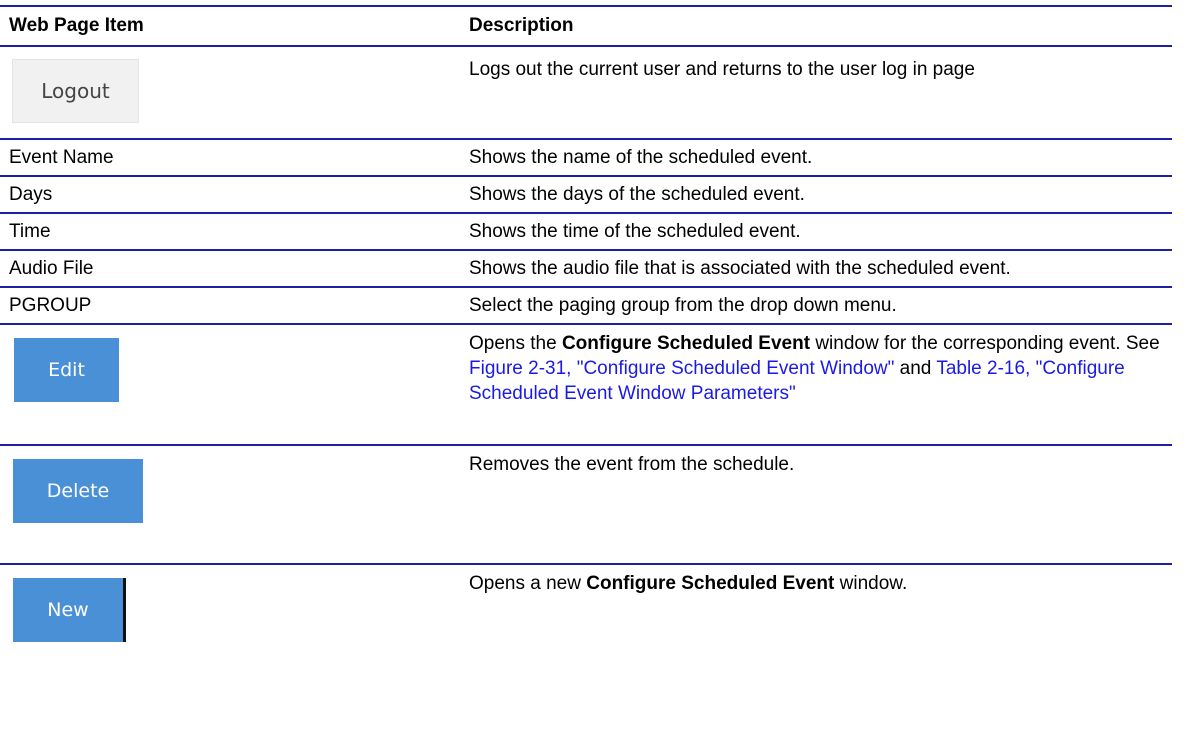 The height and width of the screenshot is (736, 1186). Describe the element at coordinates (78, 491) in the screenshot. I see `delete-button: Delete` at that location.